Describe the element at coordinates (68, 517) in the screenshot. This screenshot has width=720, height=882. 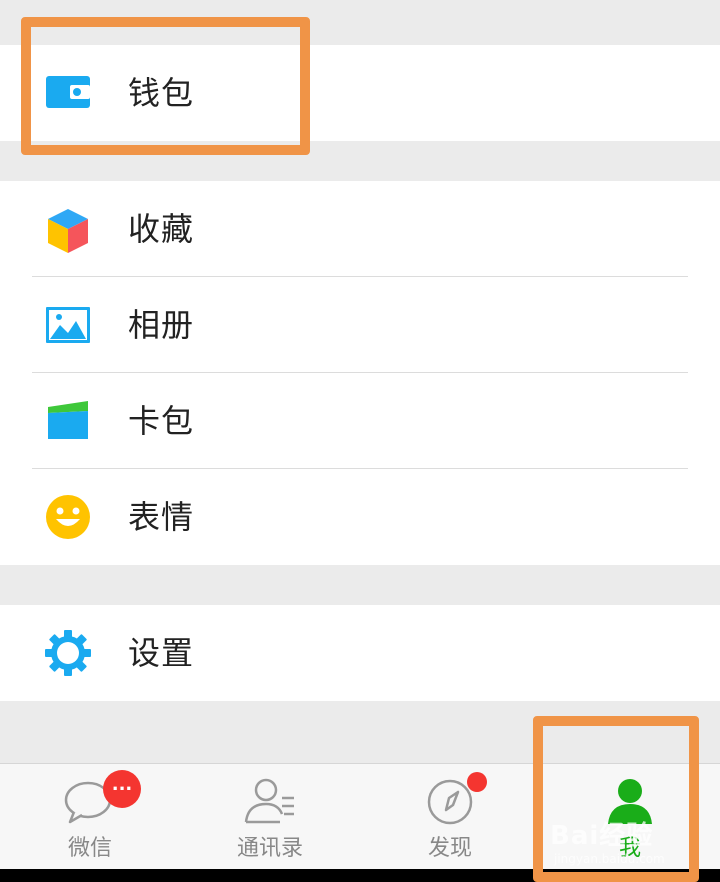
I see `smiley-face-icon` at that location.